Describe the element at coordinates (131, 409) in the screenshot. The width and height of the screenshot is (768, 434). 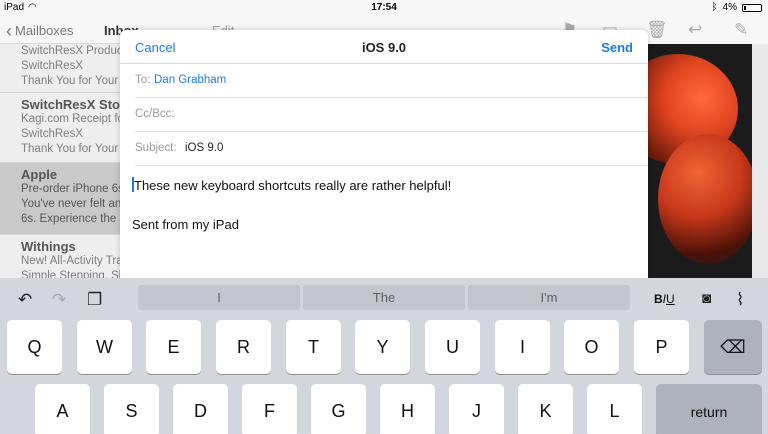
I see `key-s: S` at that location.